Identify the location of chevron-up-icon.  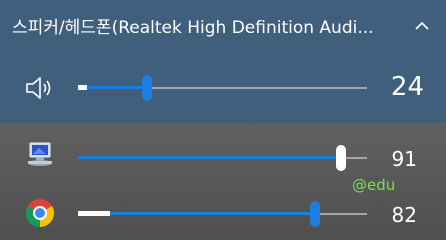
(422, 26).